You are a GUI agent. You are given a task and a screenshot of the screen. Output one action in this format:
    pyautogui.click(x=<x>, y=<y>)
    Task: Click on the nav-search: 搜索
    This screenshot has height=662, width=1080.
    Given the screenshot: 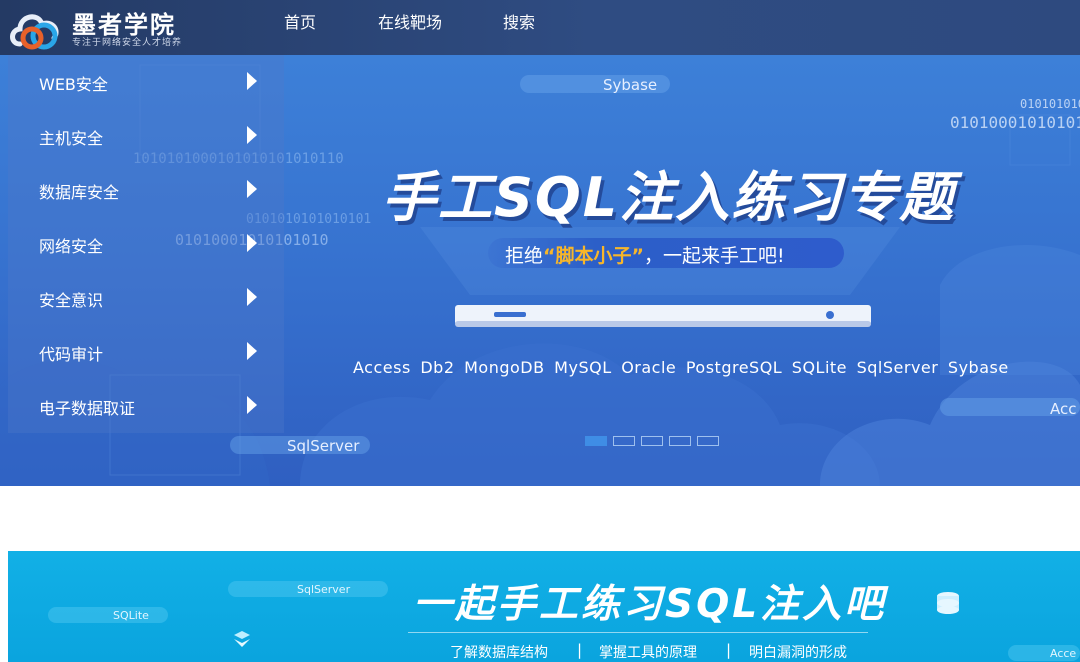 What is the action you would take?
    pyautogui.click(x=519, y=27)
    